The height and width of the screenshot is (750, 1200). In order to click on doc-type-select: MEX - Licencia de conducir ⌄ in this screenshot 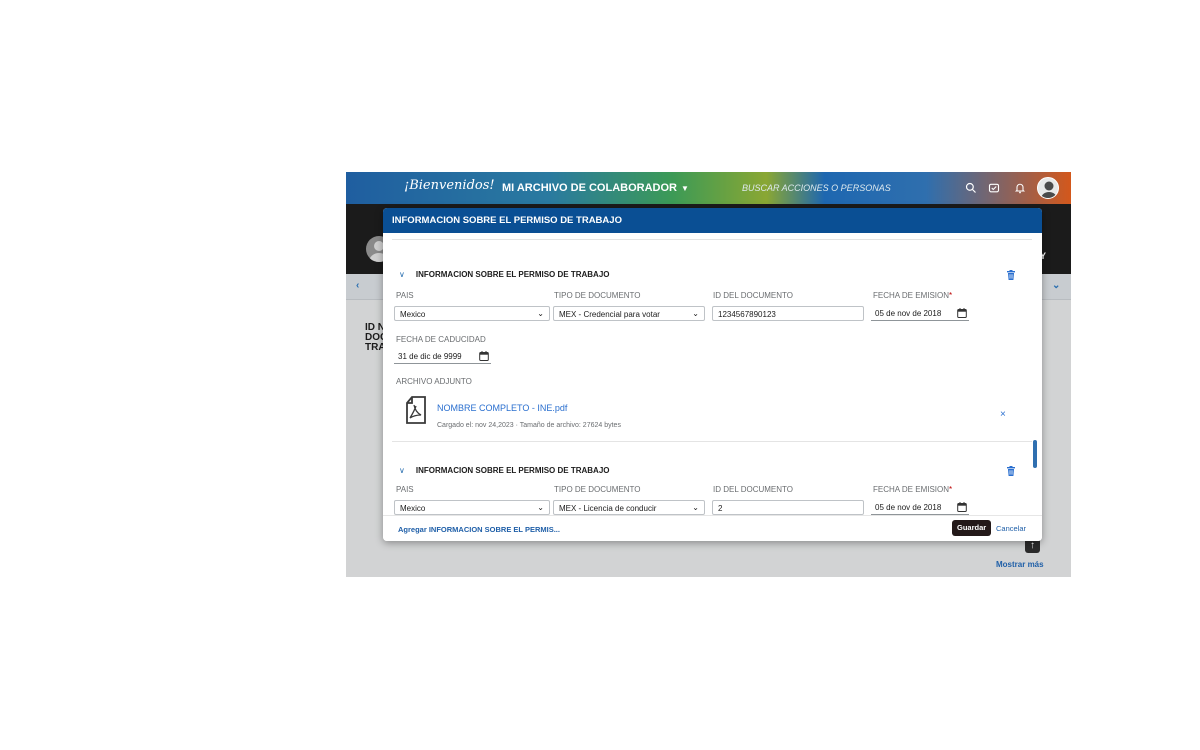, I will do `click(629, 507)`.